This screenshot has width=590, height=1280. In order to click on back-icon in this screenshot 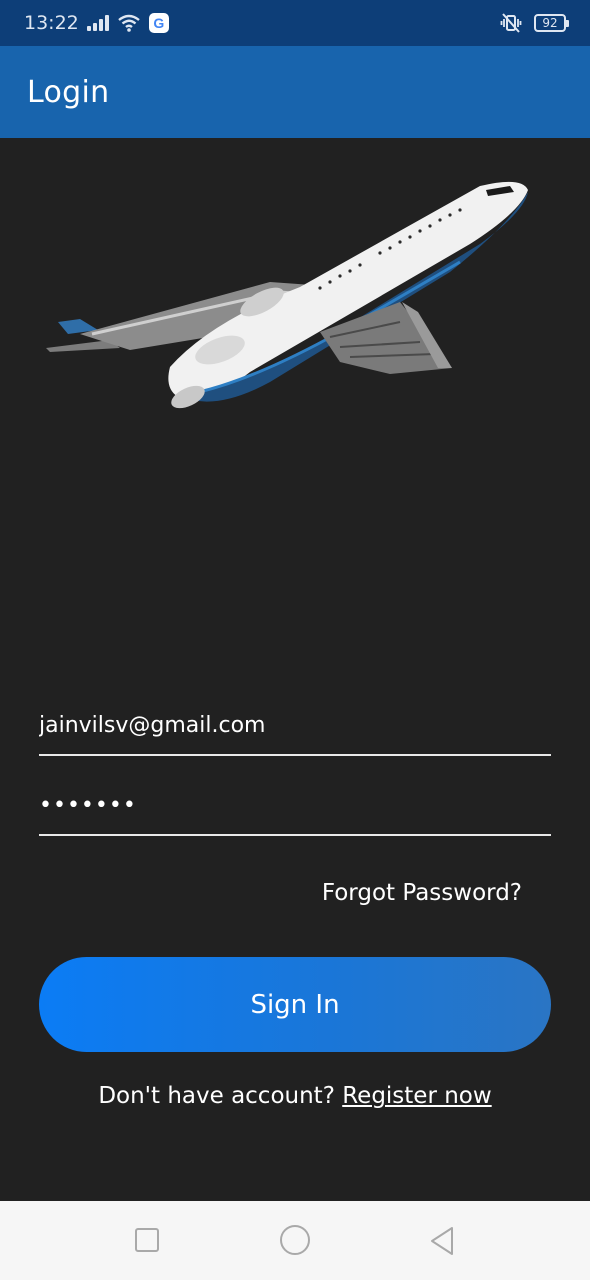, I will do `click(442, 1241)`.